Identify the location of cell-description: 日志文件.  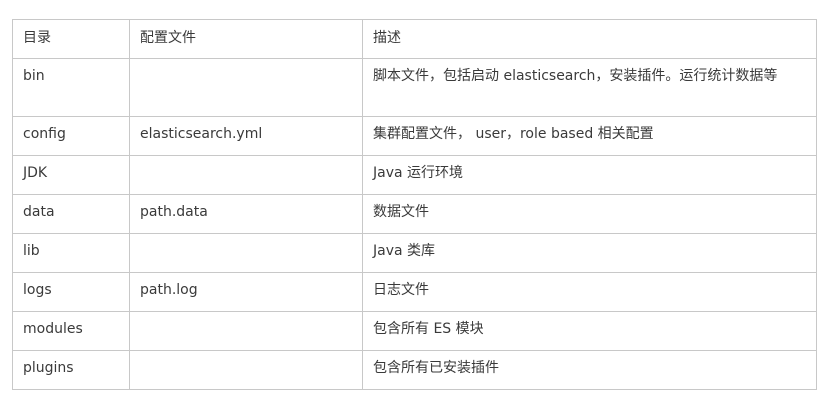
(589, 292).